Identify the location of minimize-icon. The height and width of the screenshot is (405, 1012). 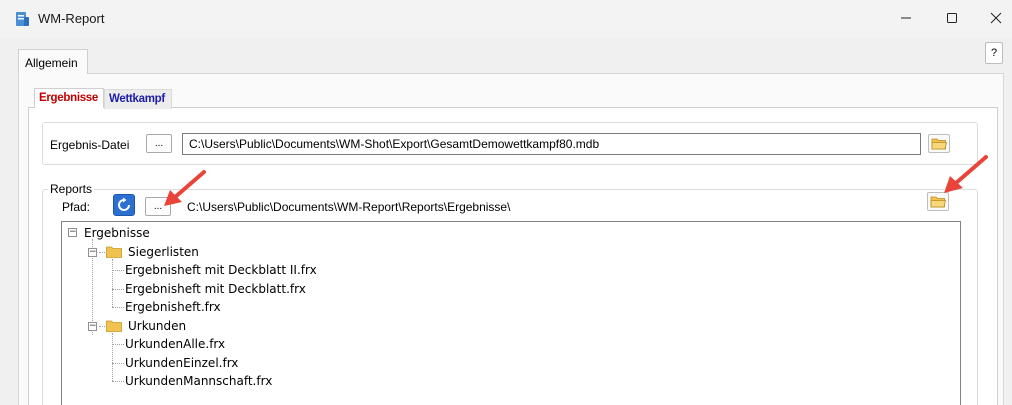
(906, 18).